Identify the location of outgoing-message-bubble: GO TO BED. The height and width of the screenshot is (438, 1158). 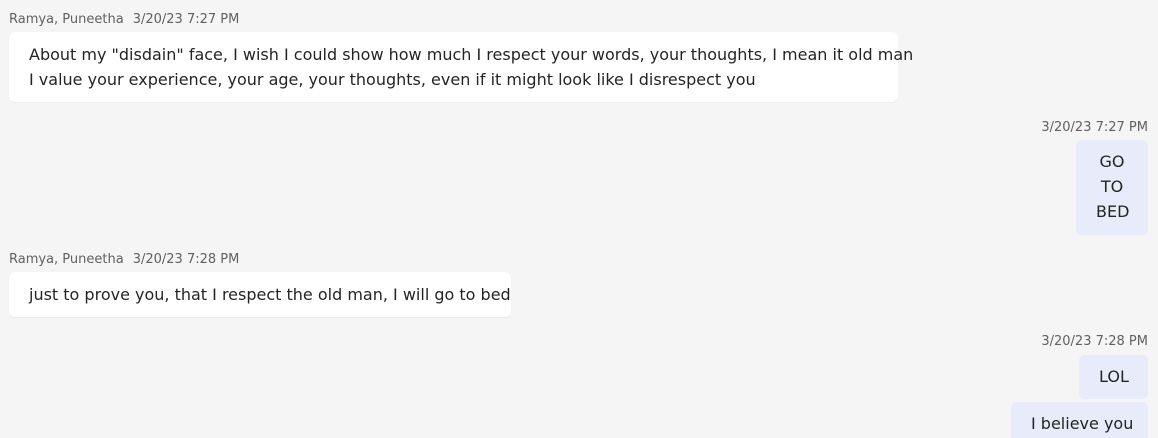
(1112, 187).